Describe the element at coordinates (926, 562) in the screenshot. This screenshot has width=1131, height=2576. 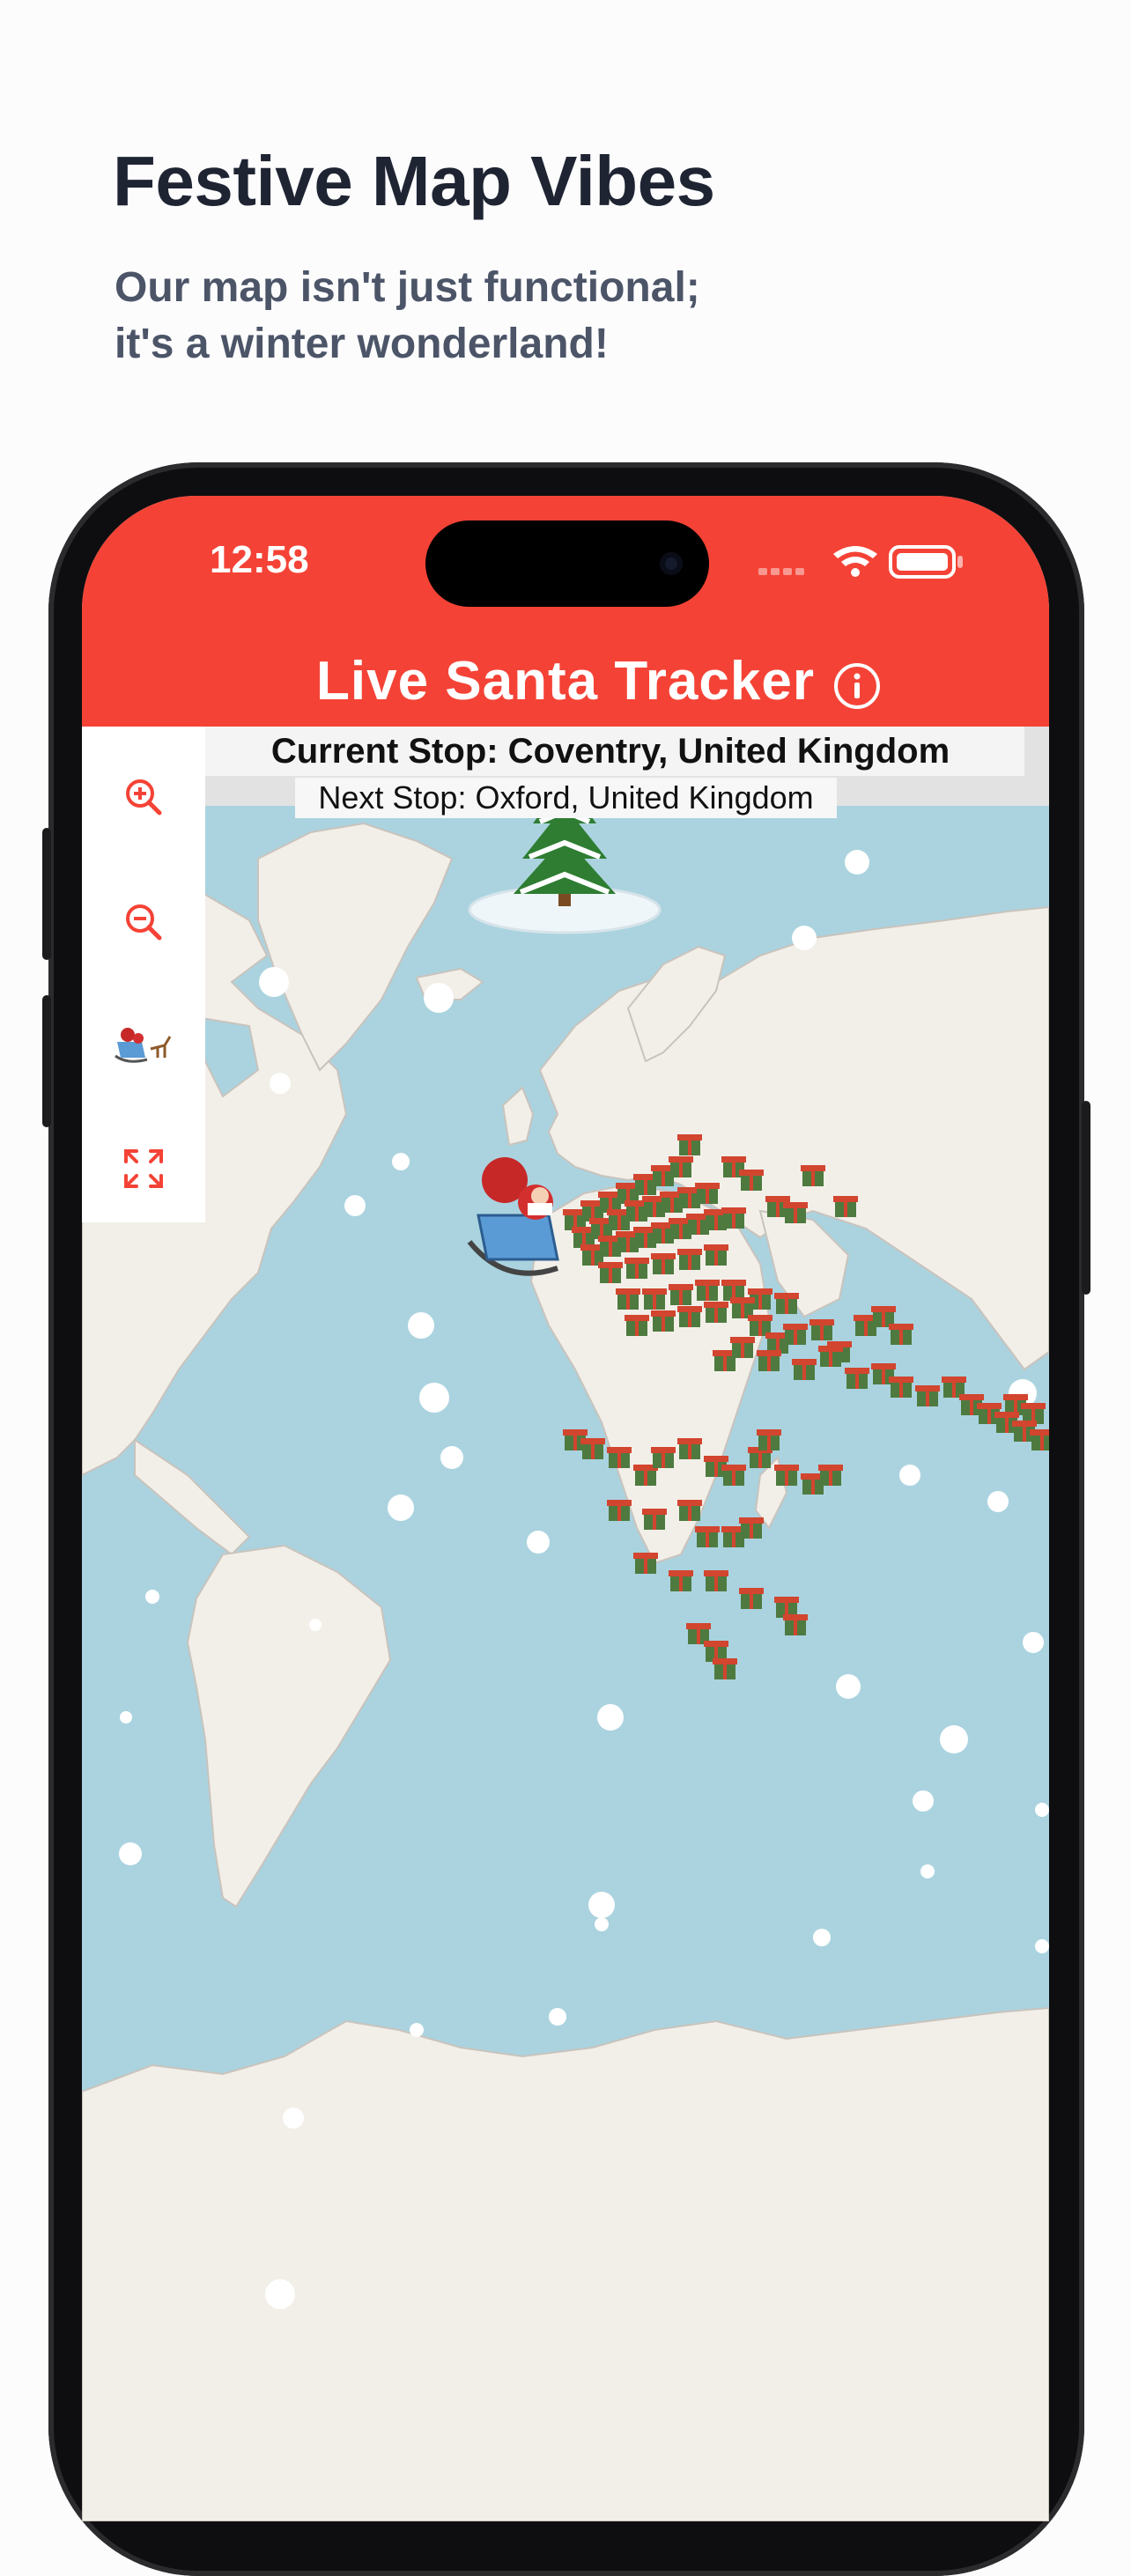
I see `battery-icon` at that location.